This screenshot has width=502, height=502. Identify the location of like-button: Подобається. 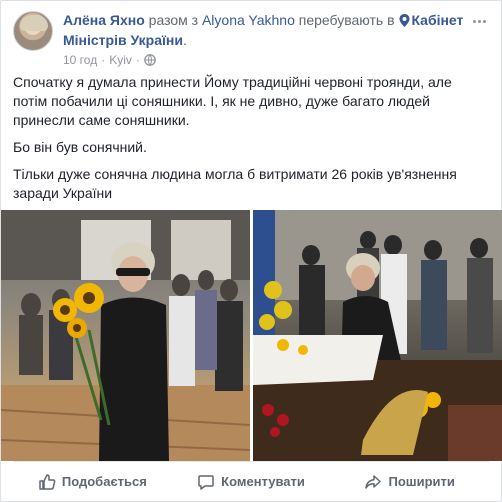
(92, 482).